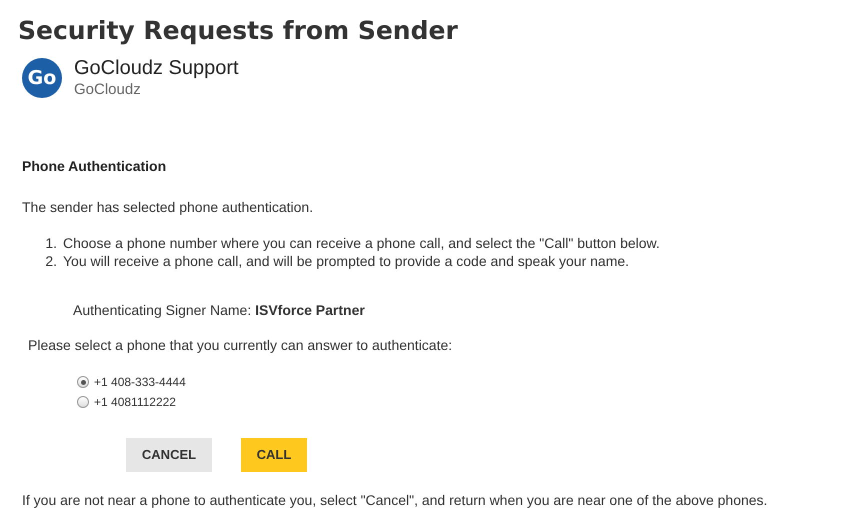 This screenshot has height=519, width=850. What do you see at coordinates (50, 261) in the screenshot?
I see `step-number: 2.` at bounding box center [50, 261].